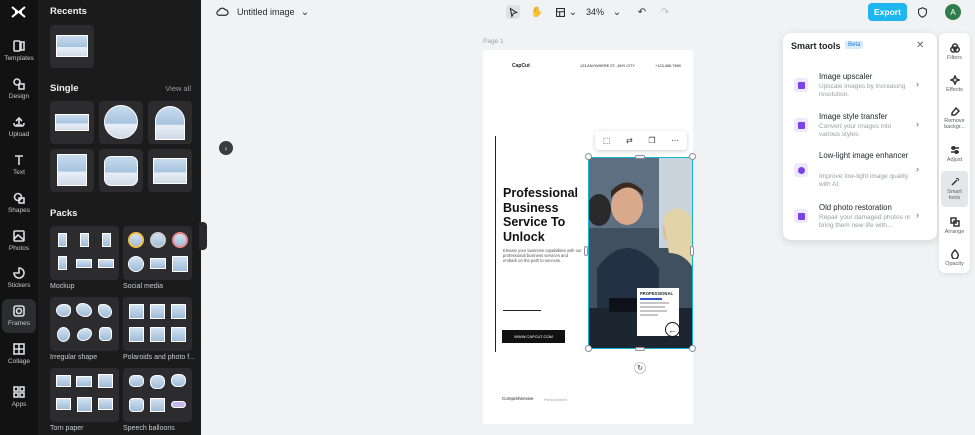 The image size is (975, 435). What do you see at coordinates (19, 84) in the screenshot?
I see `design-icon` at bounding box center [19, 84].